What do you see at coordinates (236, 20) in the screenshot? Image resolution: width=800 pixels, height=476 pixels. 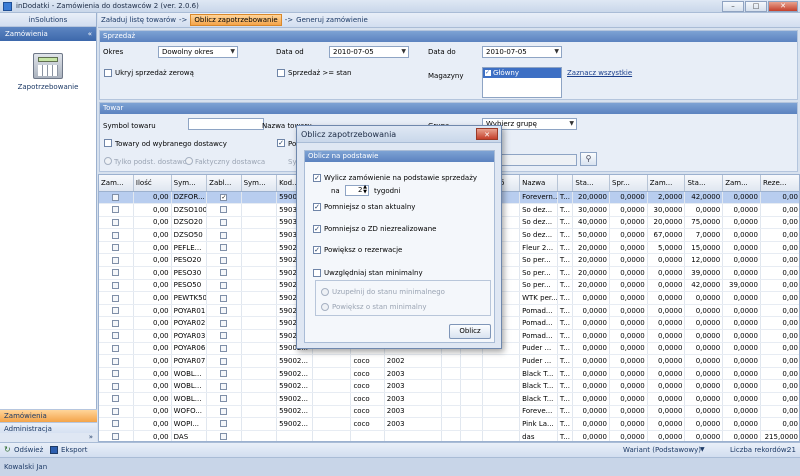 I see `step-calculate-demand: Oblicz zapotrzebowanie` at bounding box center [236, 20].